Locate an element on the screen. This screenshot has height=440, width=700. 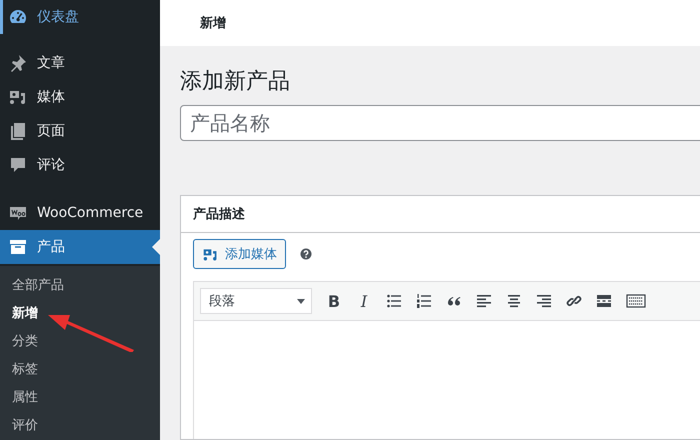
italic-button: I is located at coordinates (364, 301).